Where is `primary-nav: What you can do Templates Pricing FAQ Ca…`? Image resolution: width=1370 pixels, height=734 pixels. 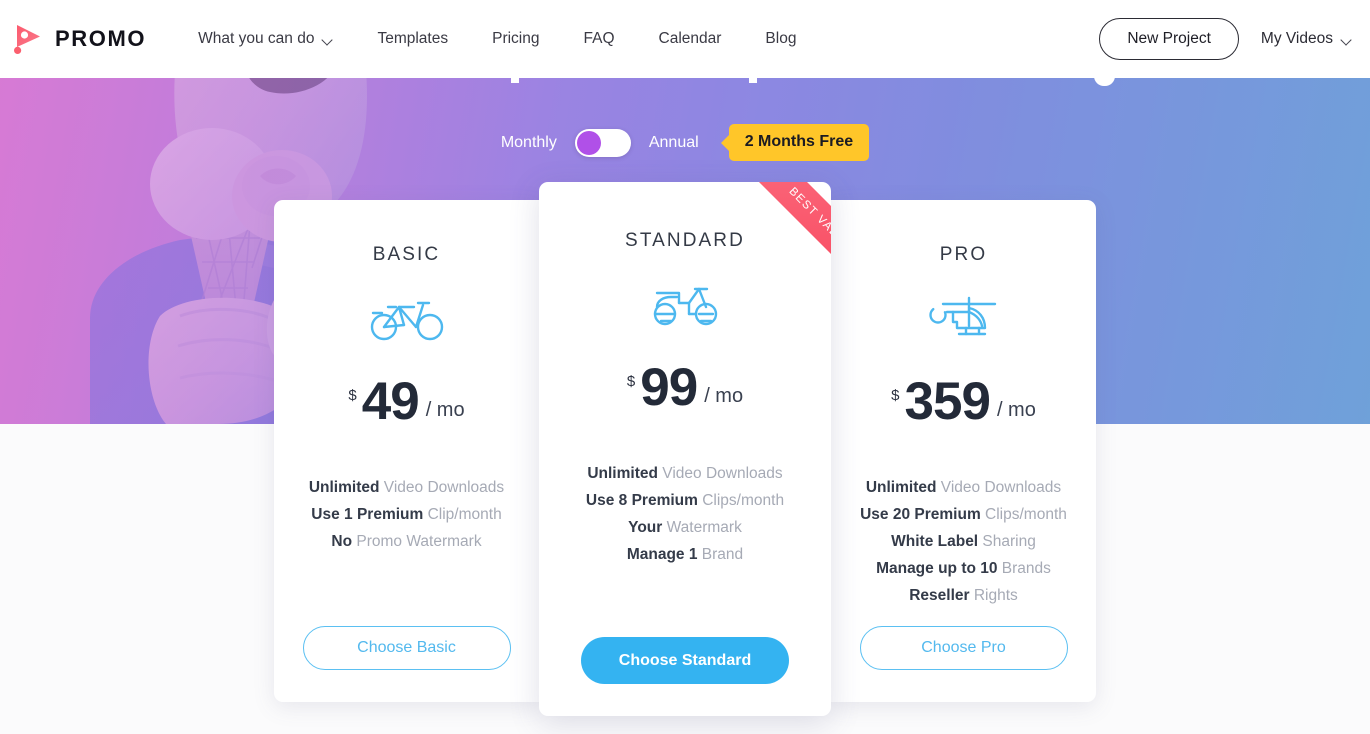
primary-nav: What you can do Templates Pricing FAQ Ca… is located at coordinates (497, 39).